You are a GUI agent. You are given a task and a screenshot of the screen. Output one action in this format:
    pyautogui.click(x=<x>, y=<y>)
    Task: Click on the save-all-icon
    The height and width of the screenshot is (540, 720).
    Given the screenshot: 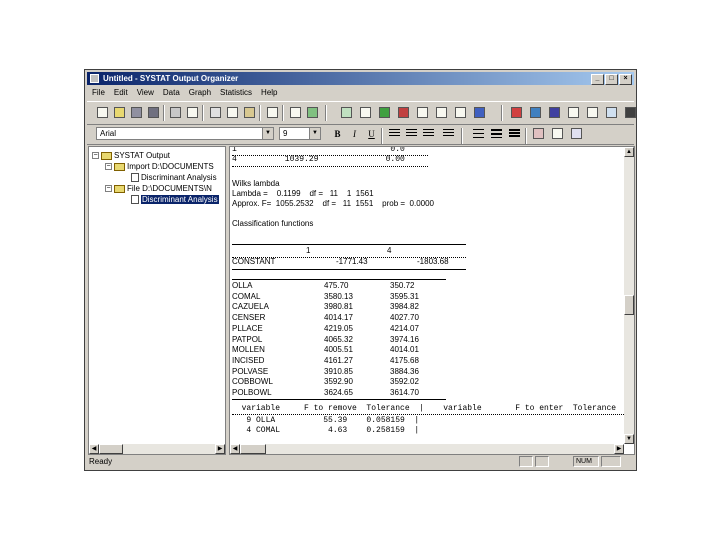 What is the action you would take?
    pyautogui.click(x=153, y=112)
    